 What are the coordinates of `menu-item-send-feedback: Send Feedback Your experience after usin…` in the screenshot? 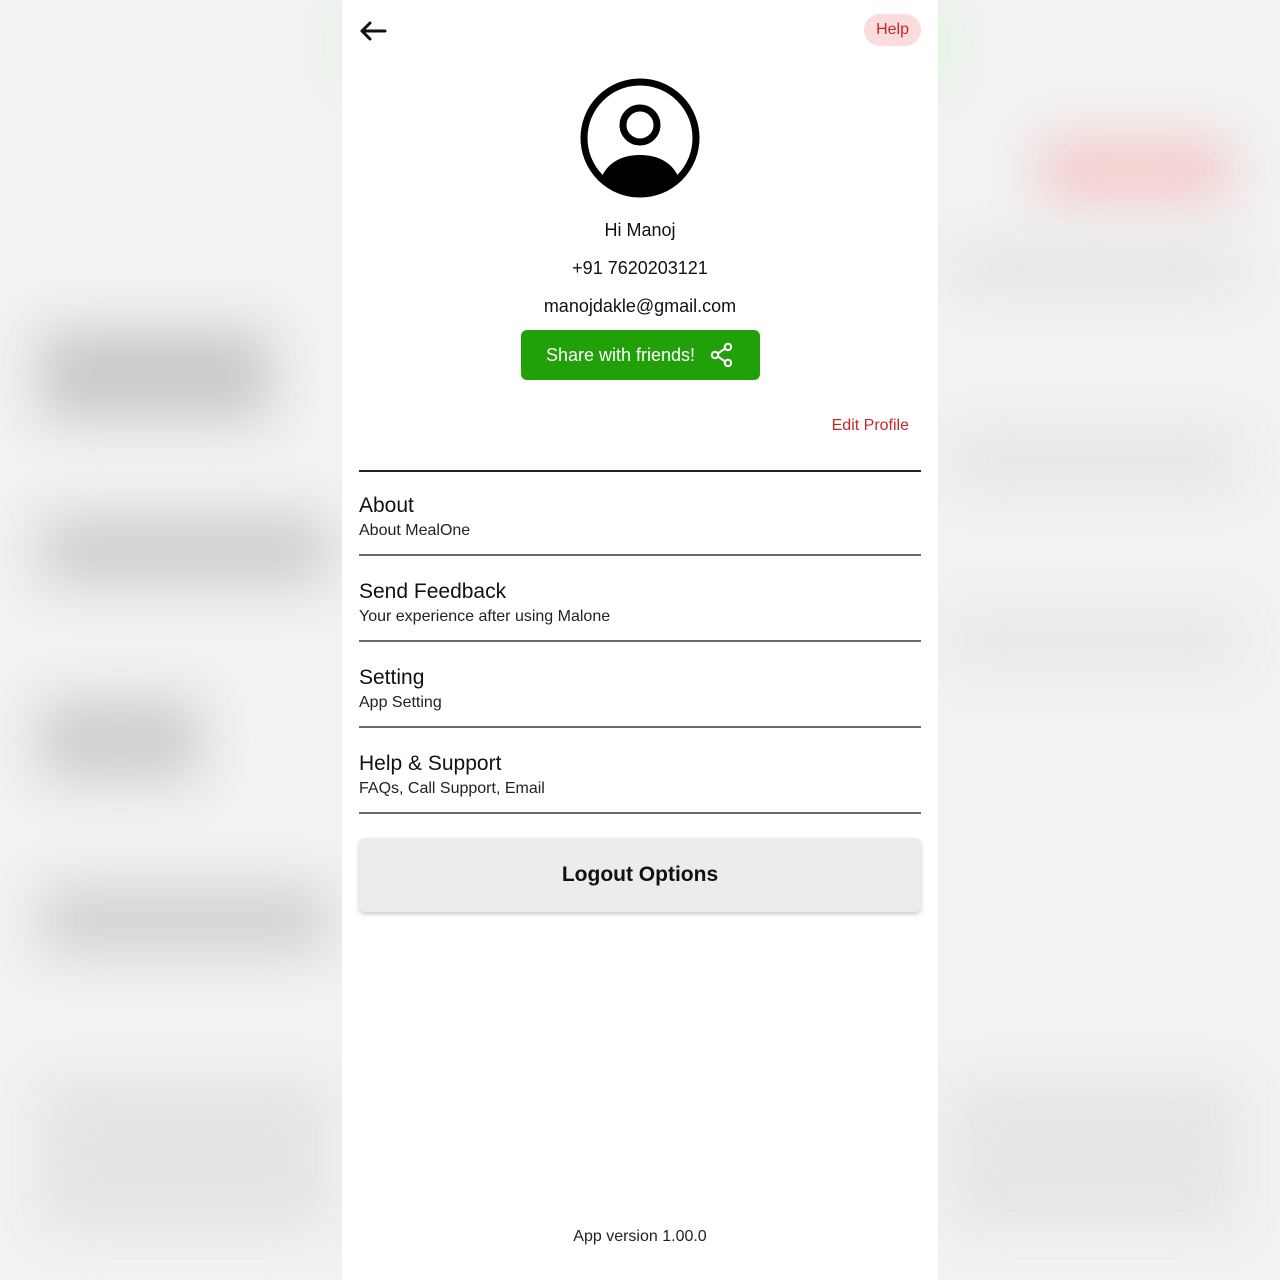 It's located at (640, 600).